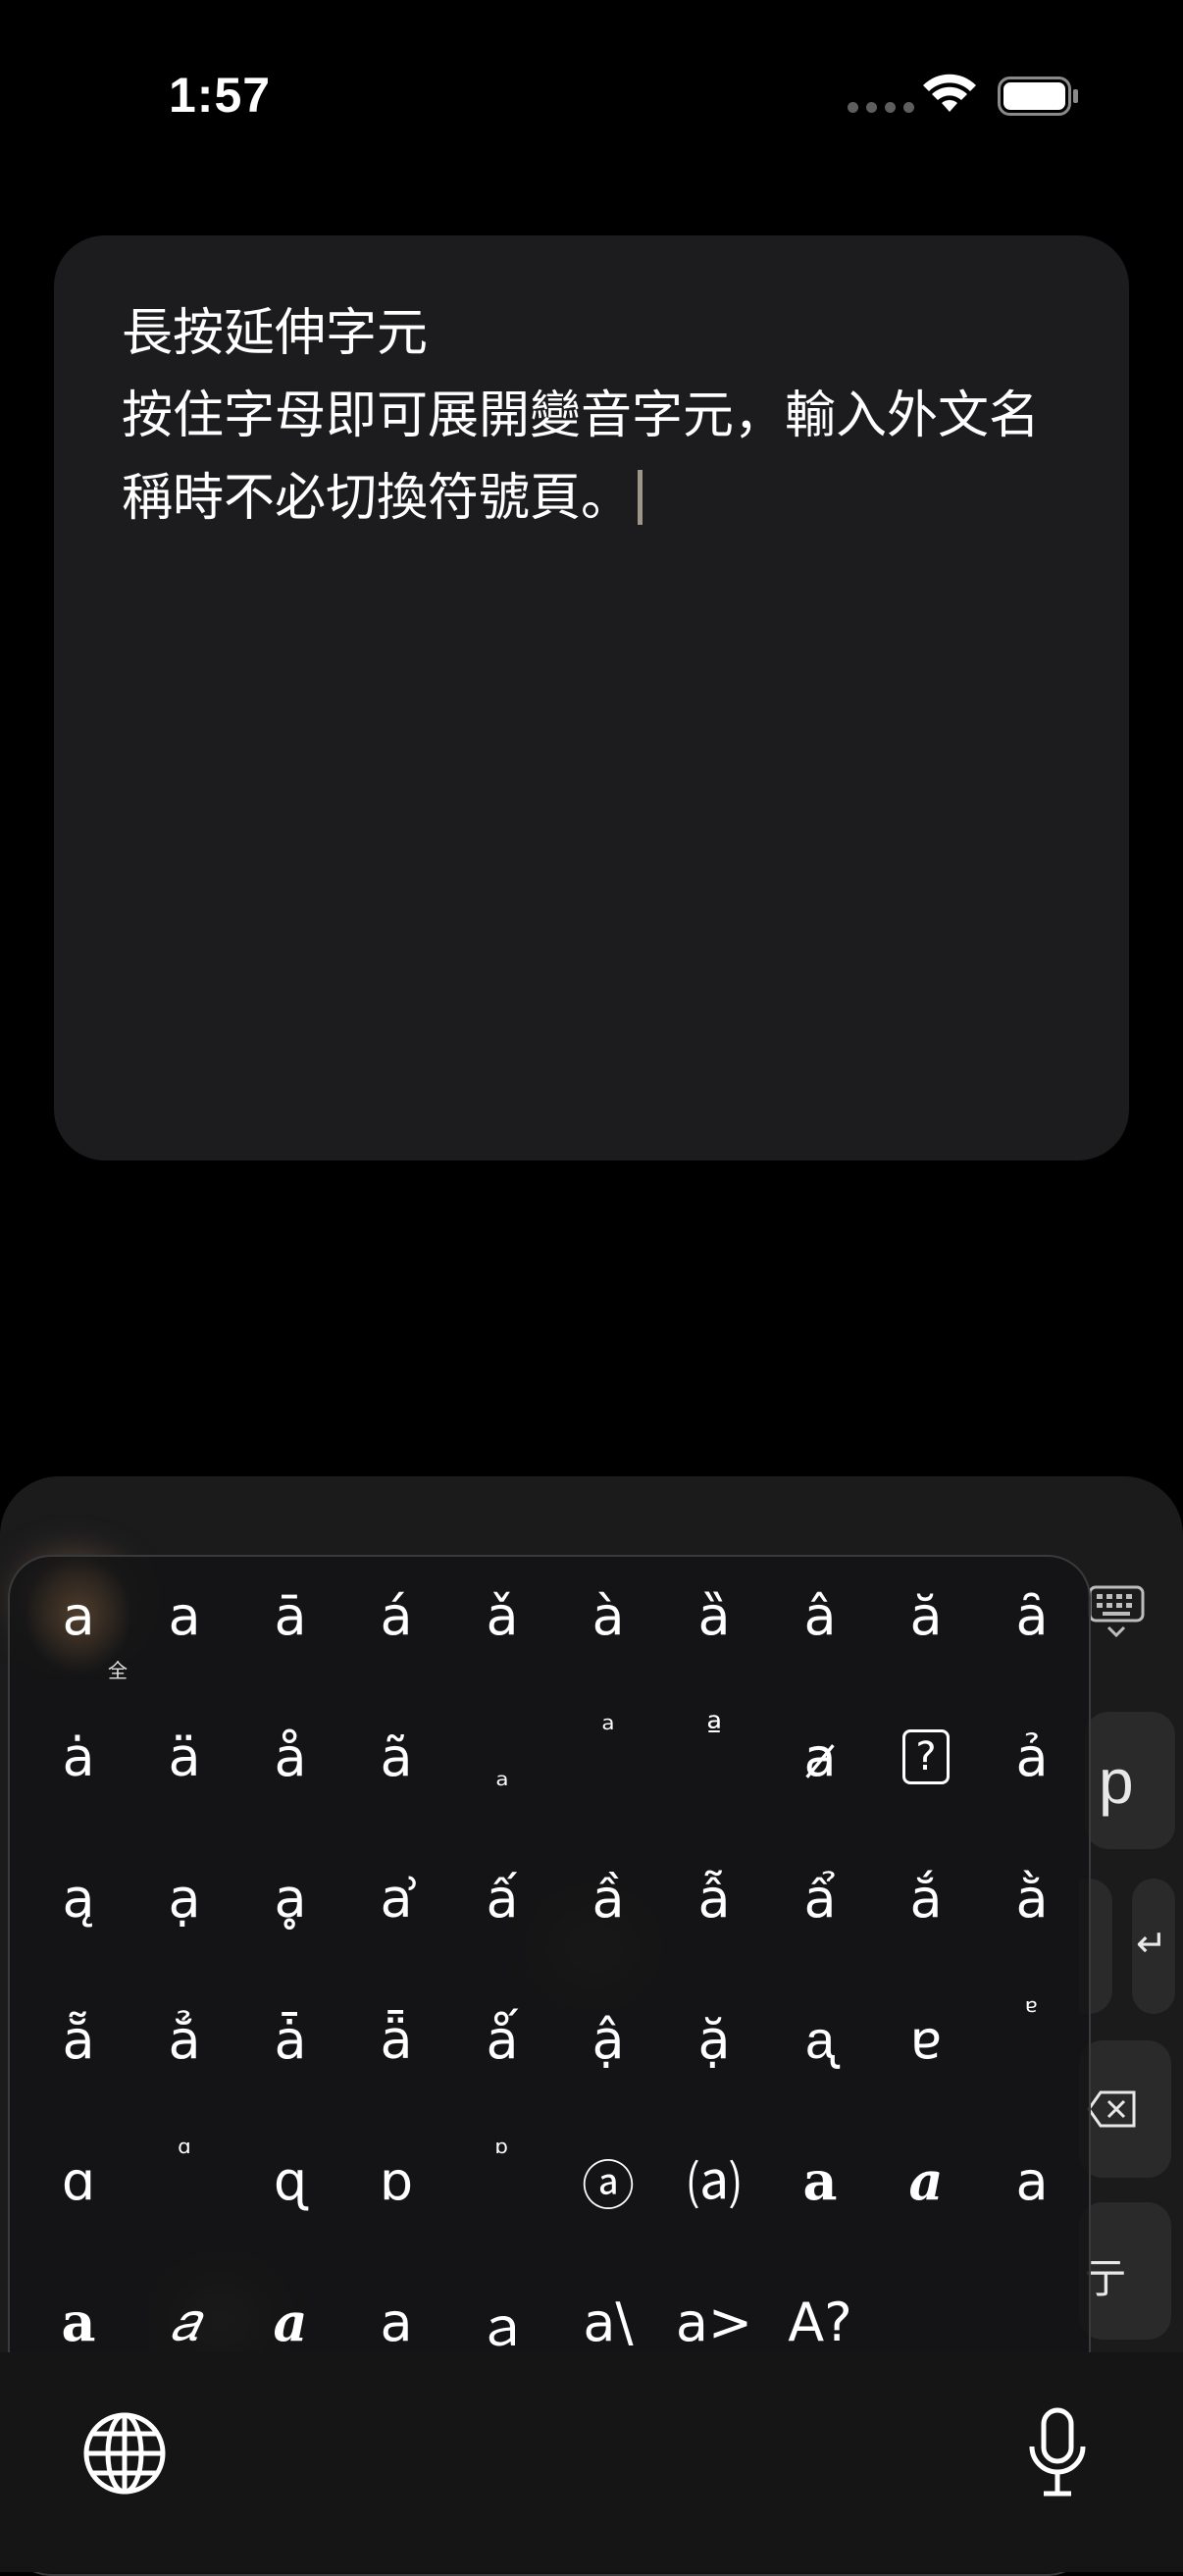 The image size is (1183, 2576). What do you see at coordinates (609, 2185) in the screenshot?
I see `circled-glyph: ⓐ` at bounding box center [609, 2185].